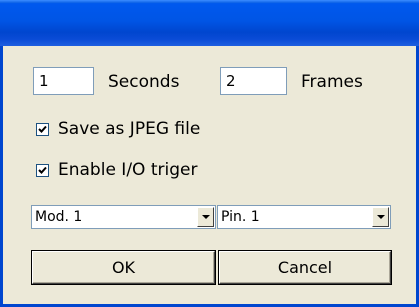 Image resolution: width=419 pixels, height=307 pixels. I want to click on seconds-input: 1, so click(63, 81).